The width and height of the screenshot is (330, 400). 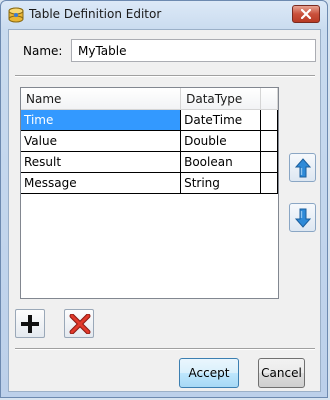 I want to click on cell-datatype: Double, so click(x=221, y=141).